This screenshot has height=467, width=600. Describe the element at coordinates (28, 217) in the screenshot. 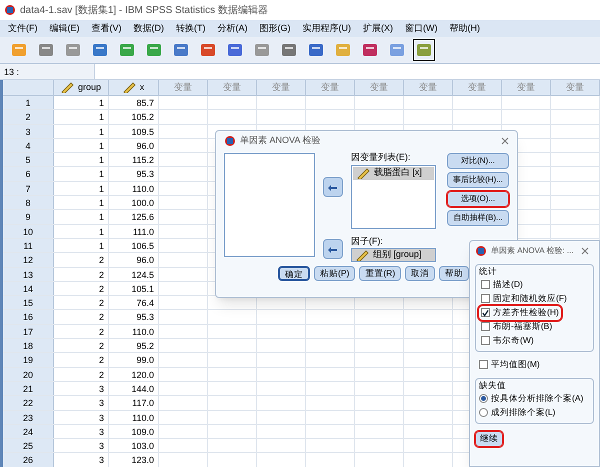

I see `row-number: 9` at that location.